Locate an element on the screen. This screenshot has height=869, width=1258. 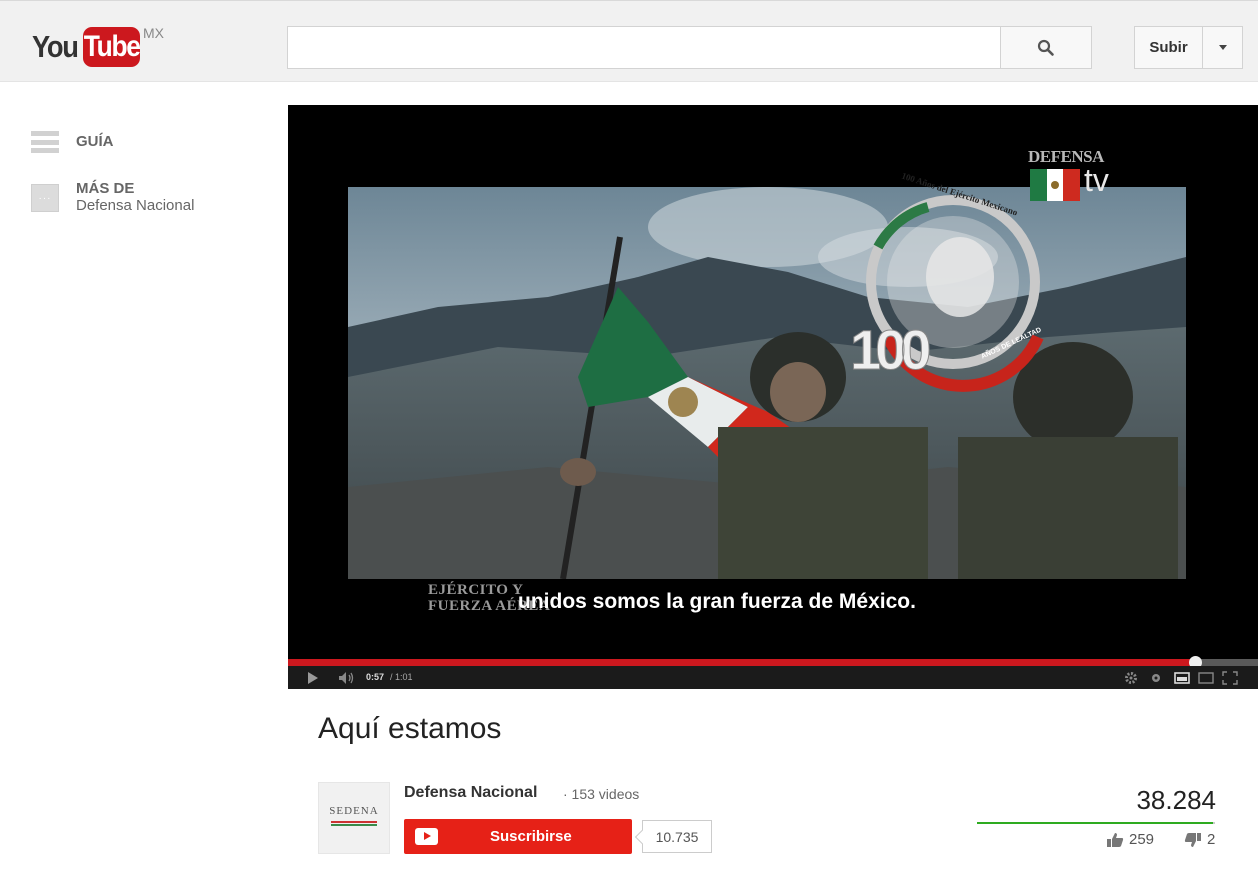
channel-video-count: · 153 videos is located at coordinates (601, 794).